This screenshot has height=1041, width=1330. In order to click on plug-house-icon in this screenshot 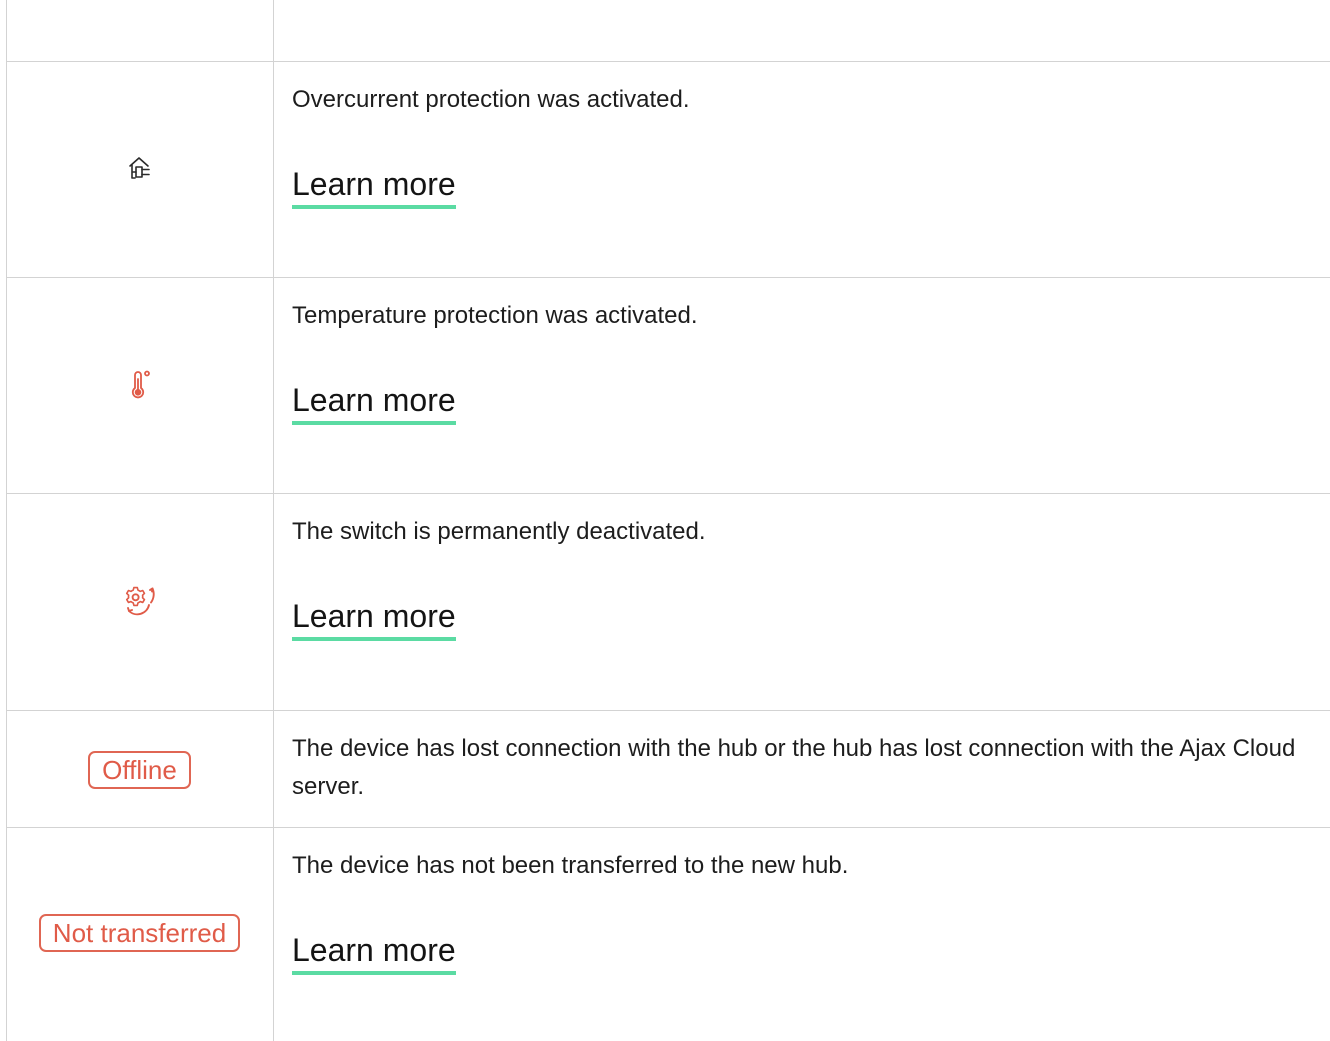, I will do `click(140, 168)`.